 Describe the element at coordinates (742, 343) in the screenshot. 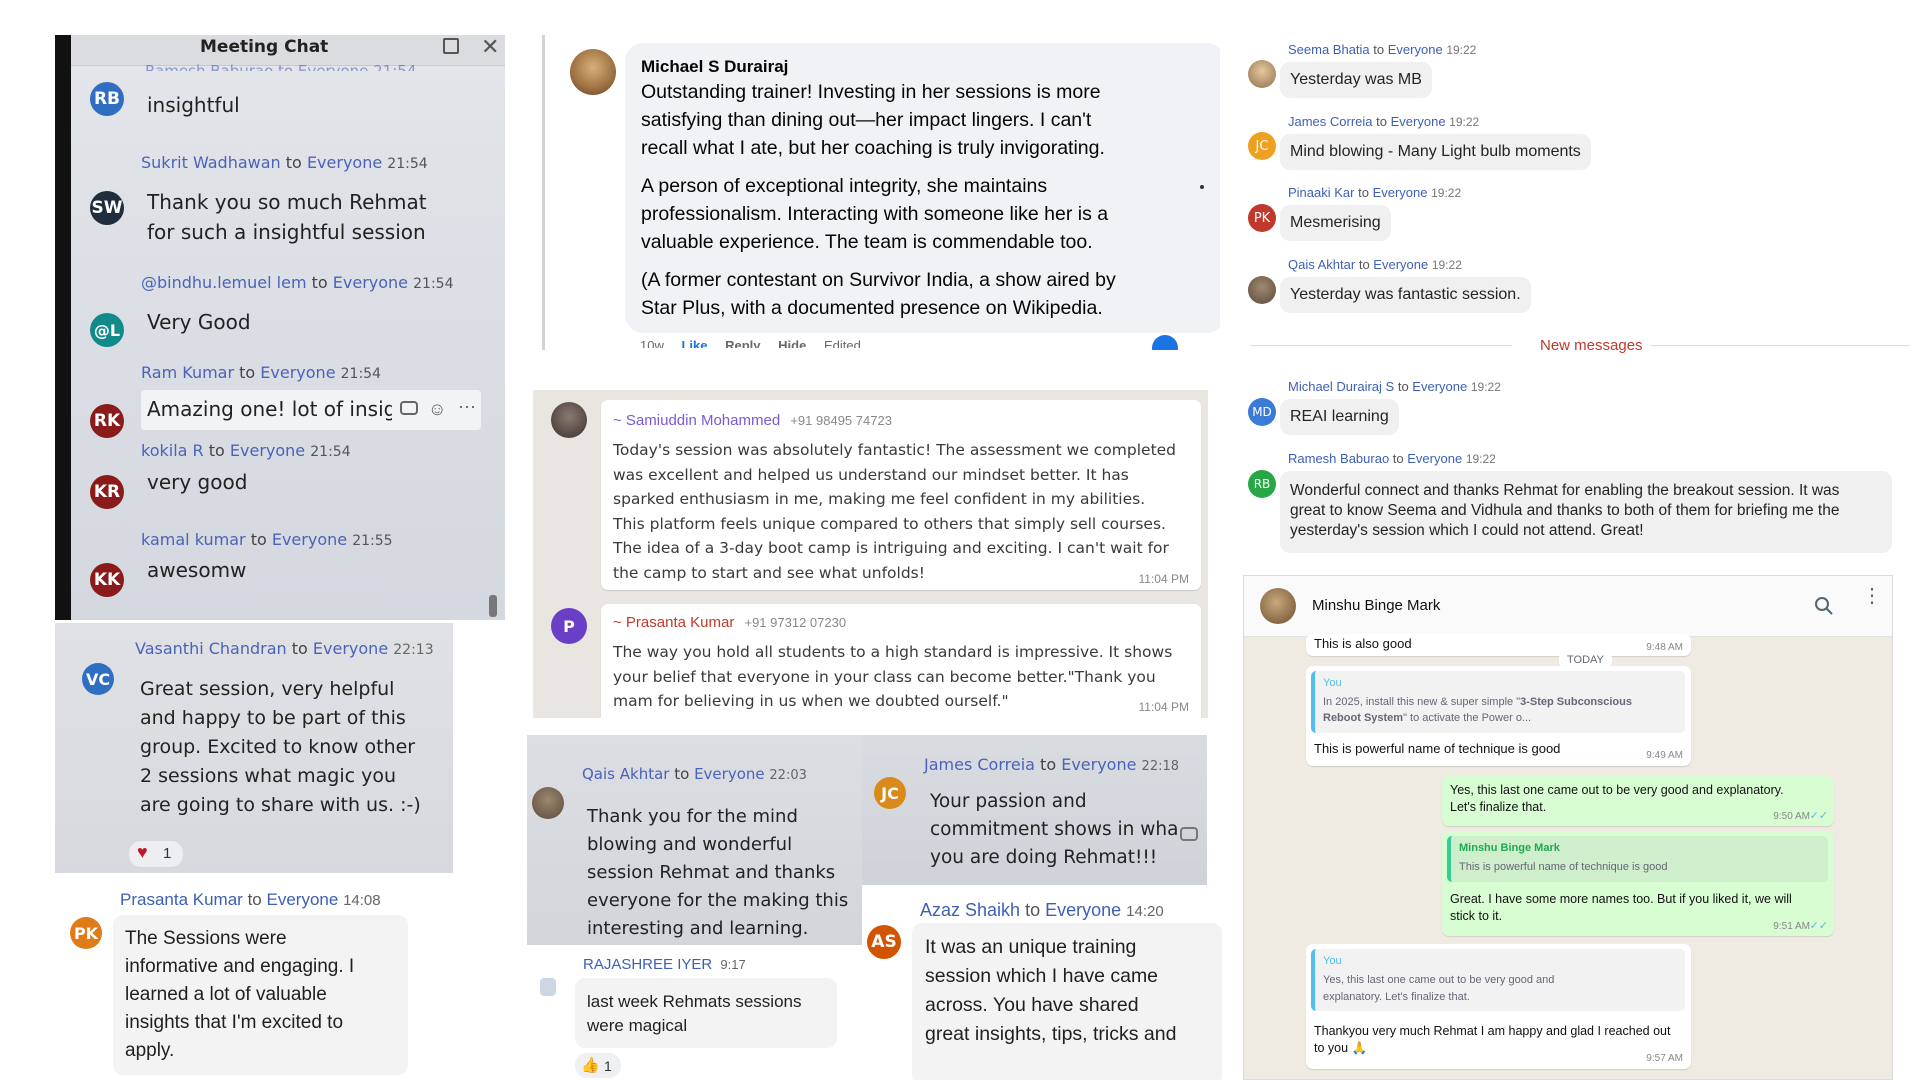

I see `reply-link: Reply` at that location.